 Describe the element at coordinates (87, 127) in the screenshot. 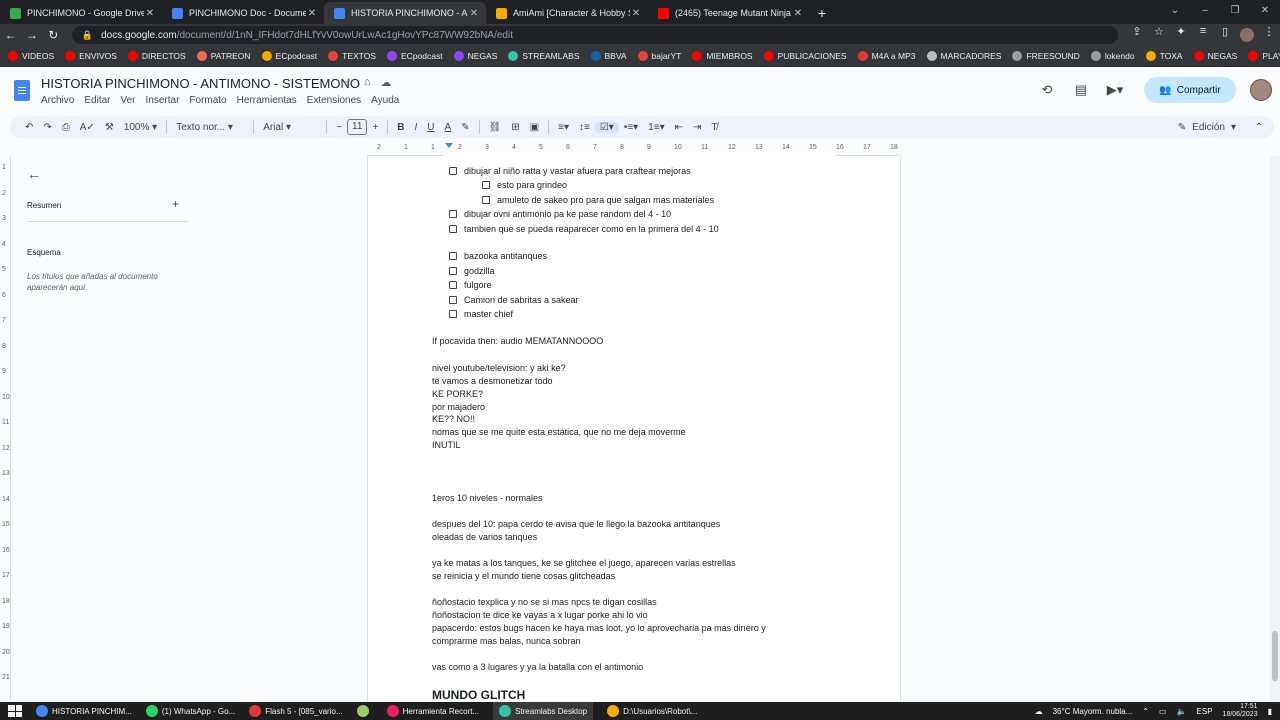

I see `spellcheck-icon: A✓` at that location.